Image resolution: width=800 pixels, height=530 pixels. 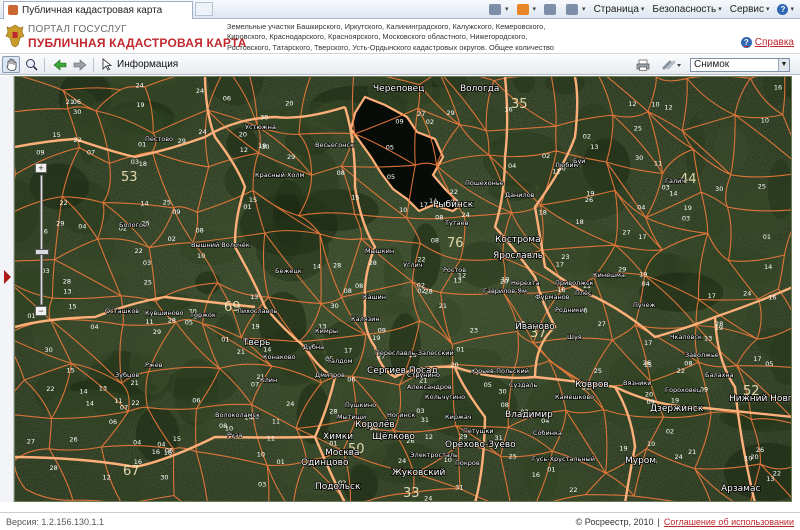 I want to click on parcel-number-label: 08, so click(x=348, y=291).